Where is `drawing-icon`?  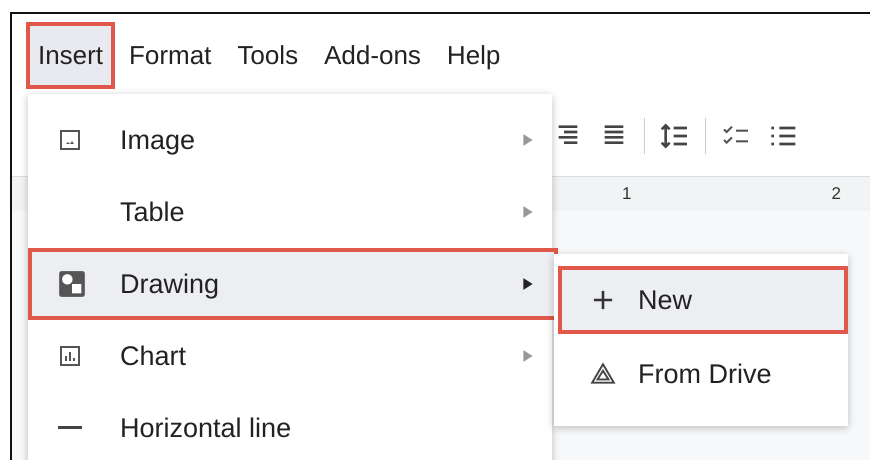 drawing-icon is located at coordinates (72, 284).